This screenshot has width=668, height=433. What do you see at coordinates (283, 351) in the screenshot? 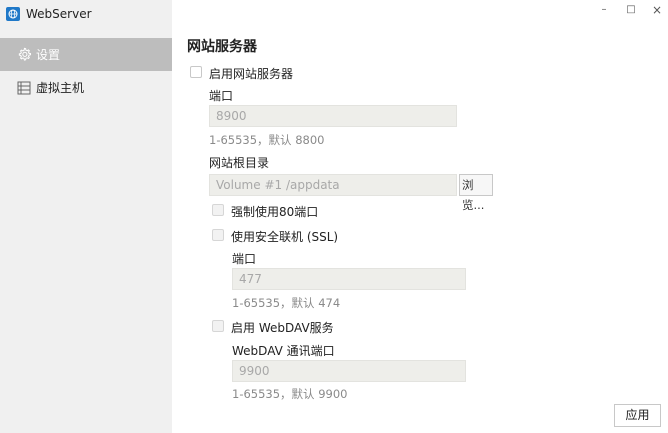
I see `webdav-port-label: WebDAV 通讯端口` at bounding box center [283, 351].